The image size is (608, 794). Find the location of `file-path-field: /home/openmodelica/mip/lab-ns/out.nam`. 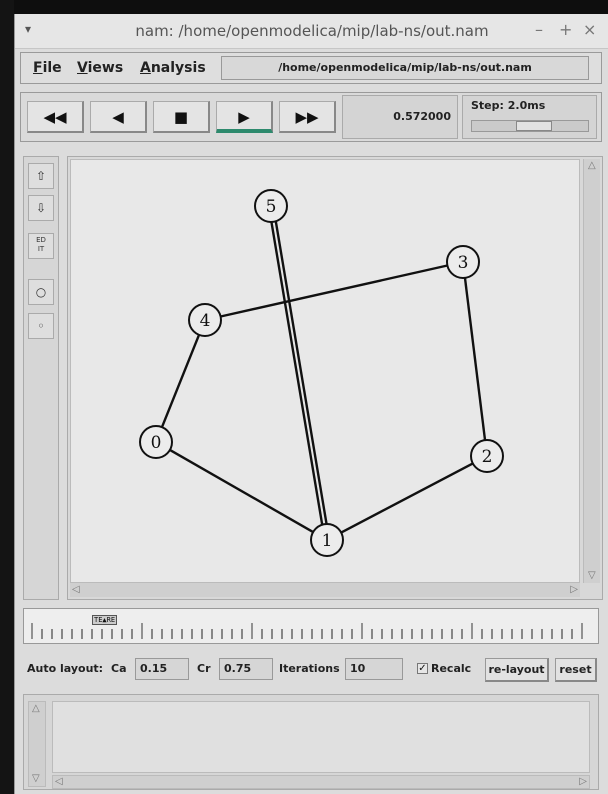

file-path-field: /home/openmodelica/mip/lab-ns/out.nam is located at coordinates (405, 68).